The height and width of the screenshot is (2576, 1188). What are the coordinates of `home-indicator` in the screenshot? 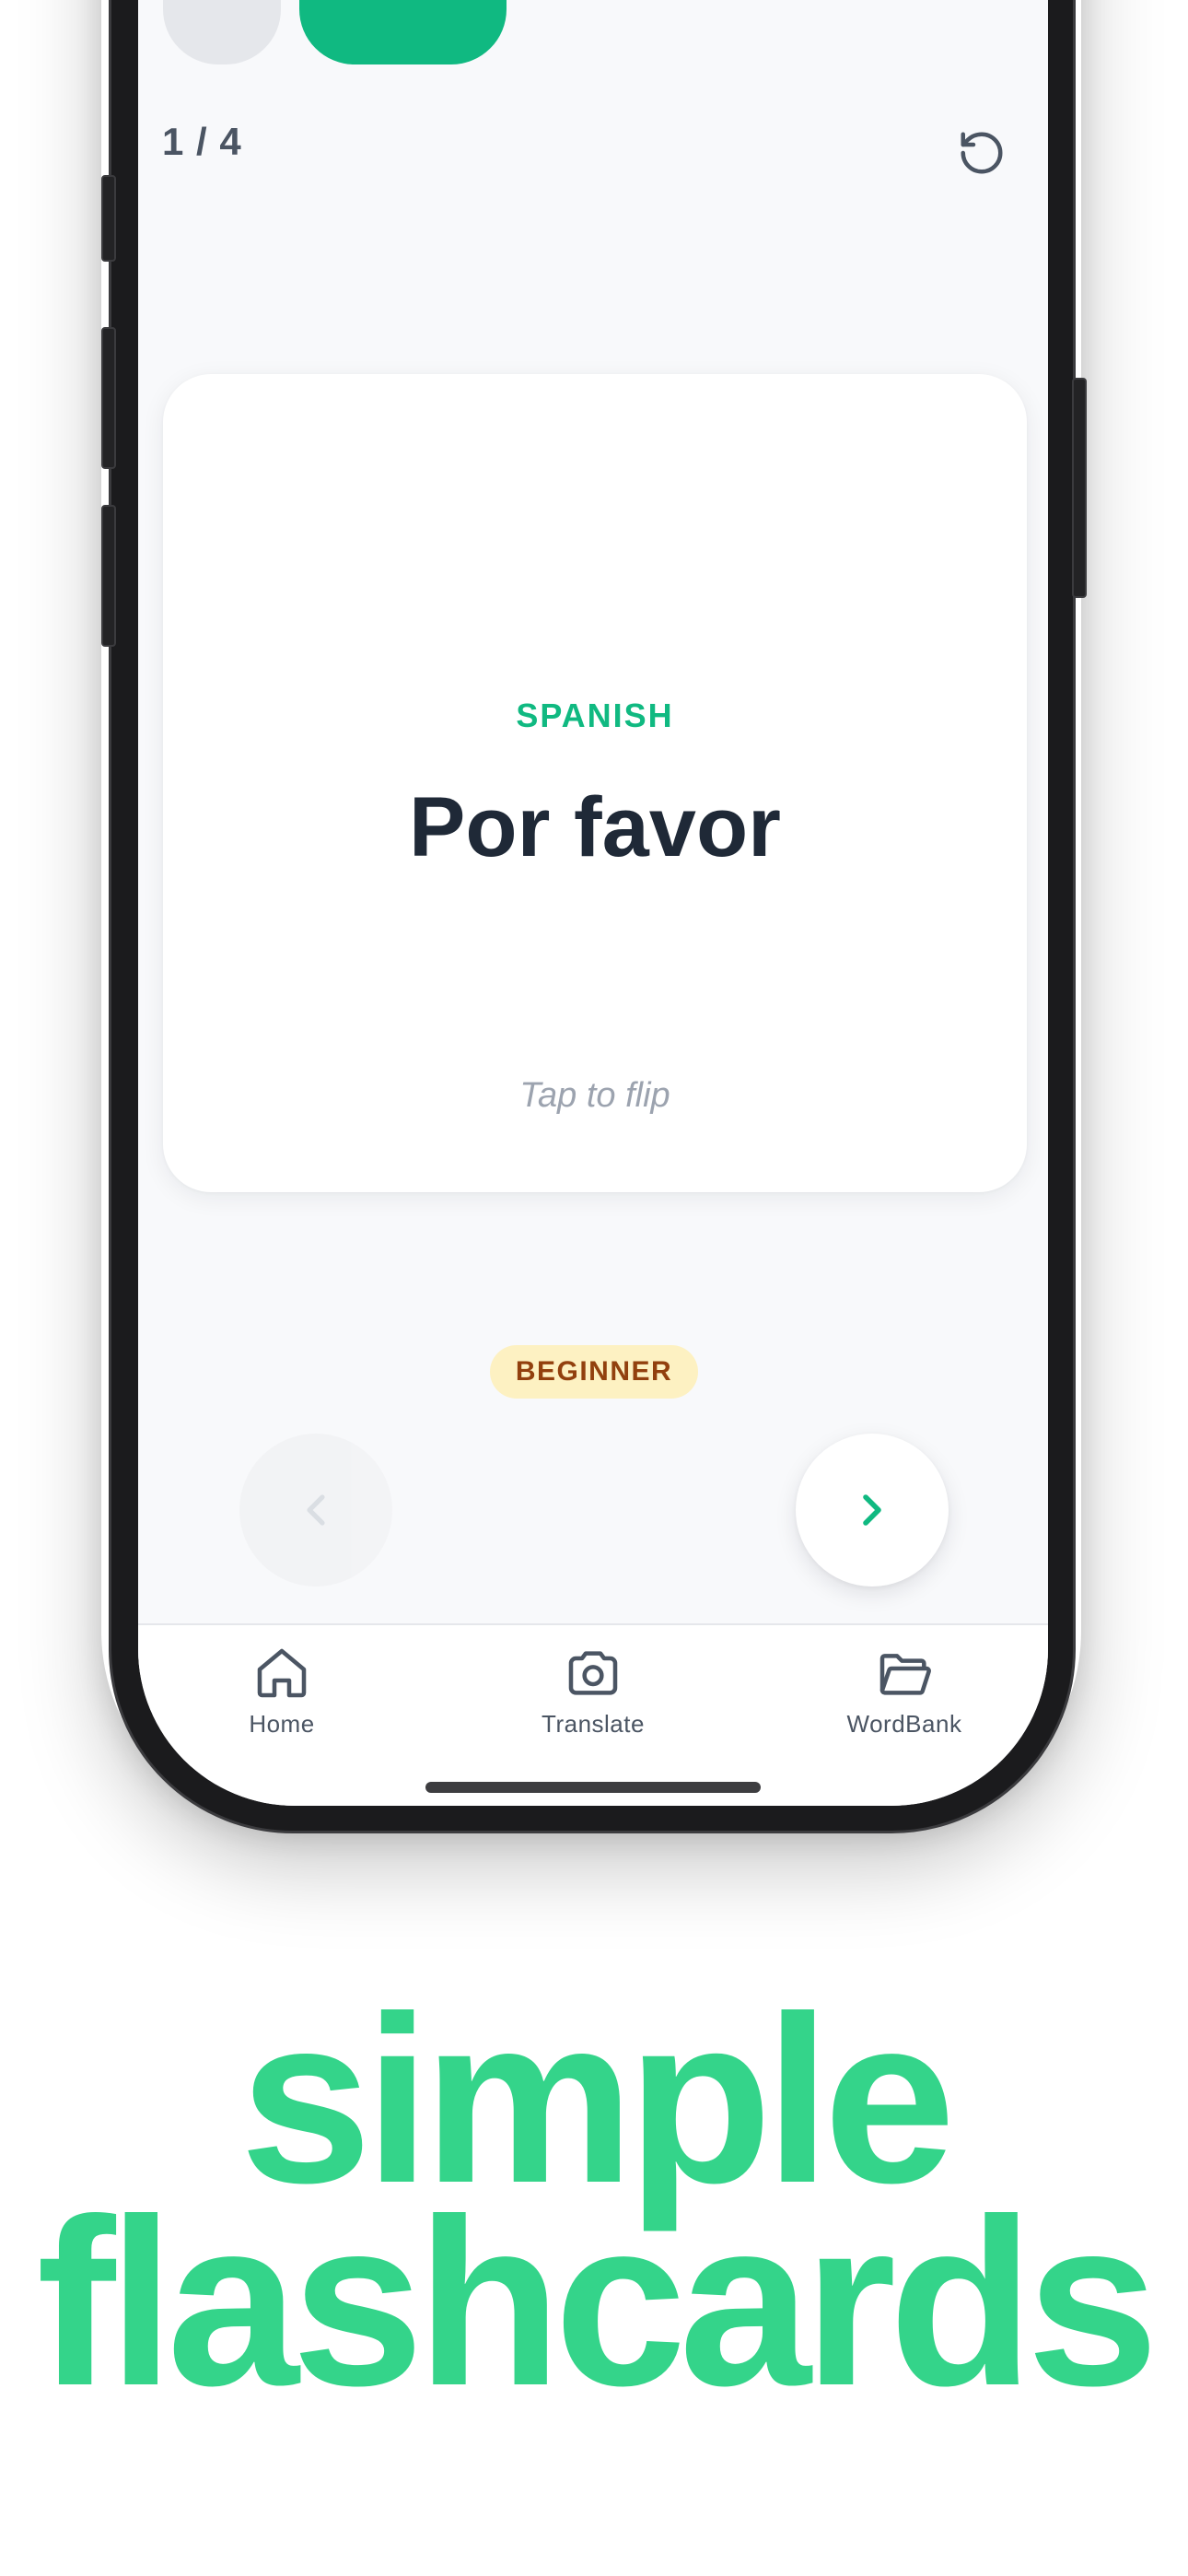 It's located at (593, 1787).